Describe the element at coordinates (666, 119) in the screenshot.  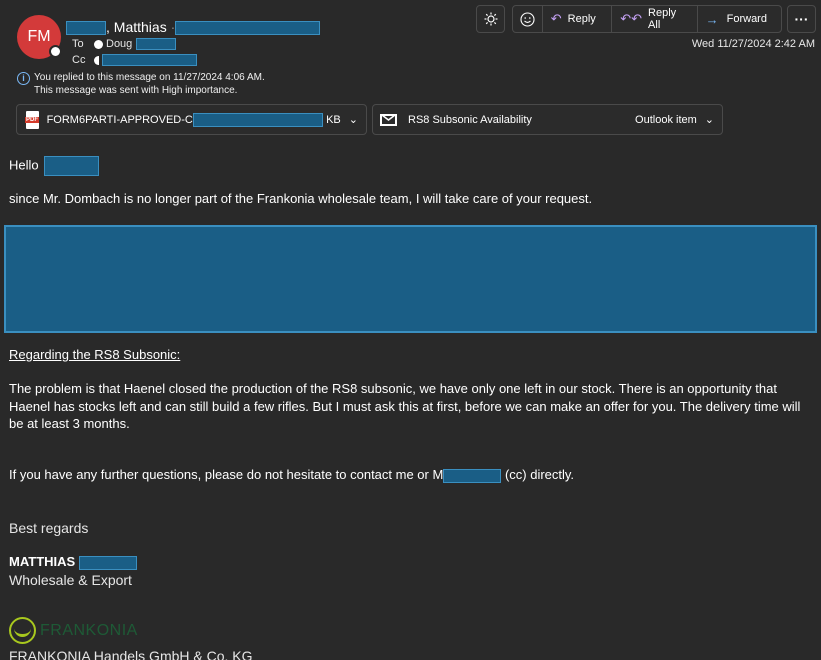
I see `attachment-type: Outlook item` at that location.